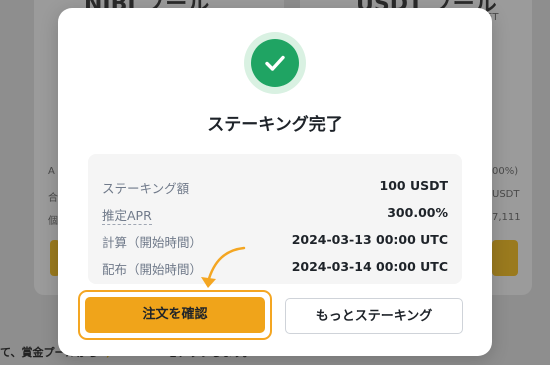 The image size is (550, 365). Describe the element at coordinates (369, 266) in the screenshot. I see `detail-value: 2024-03-14 00:00 UTC` at that location.